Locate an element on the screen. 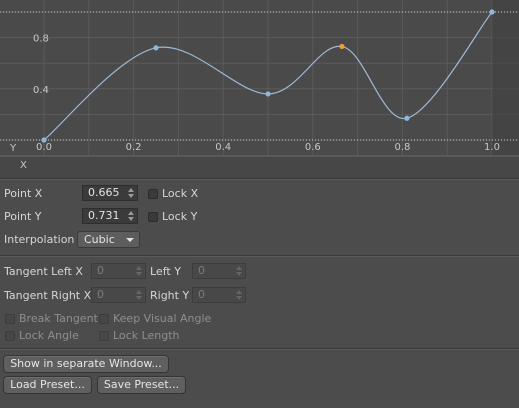 This screenshot has height=408, width=519. tangent-right-y-spinner is located at coordinates (239, 295).